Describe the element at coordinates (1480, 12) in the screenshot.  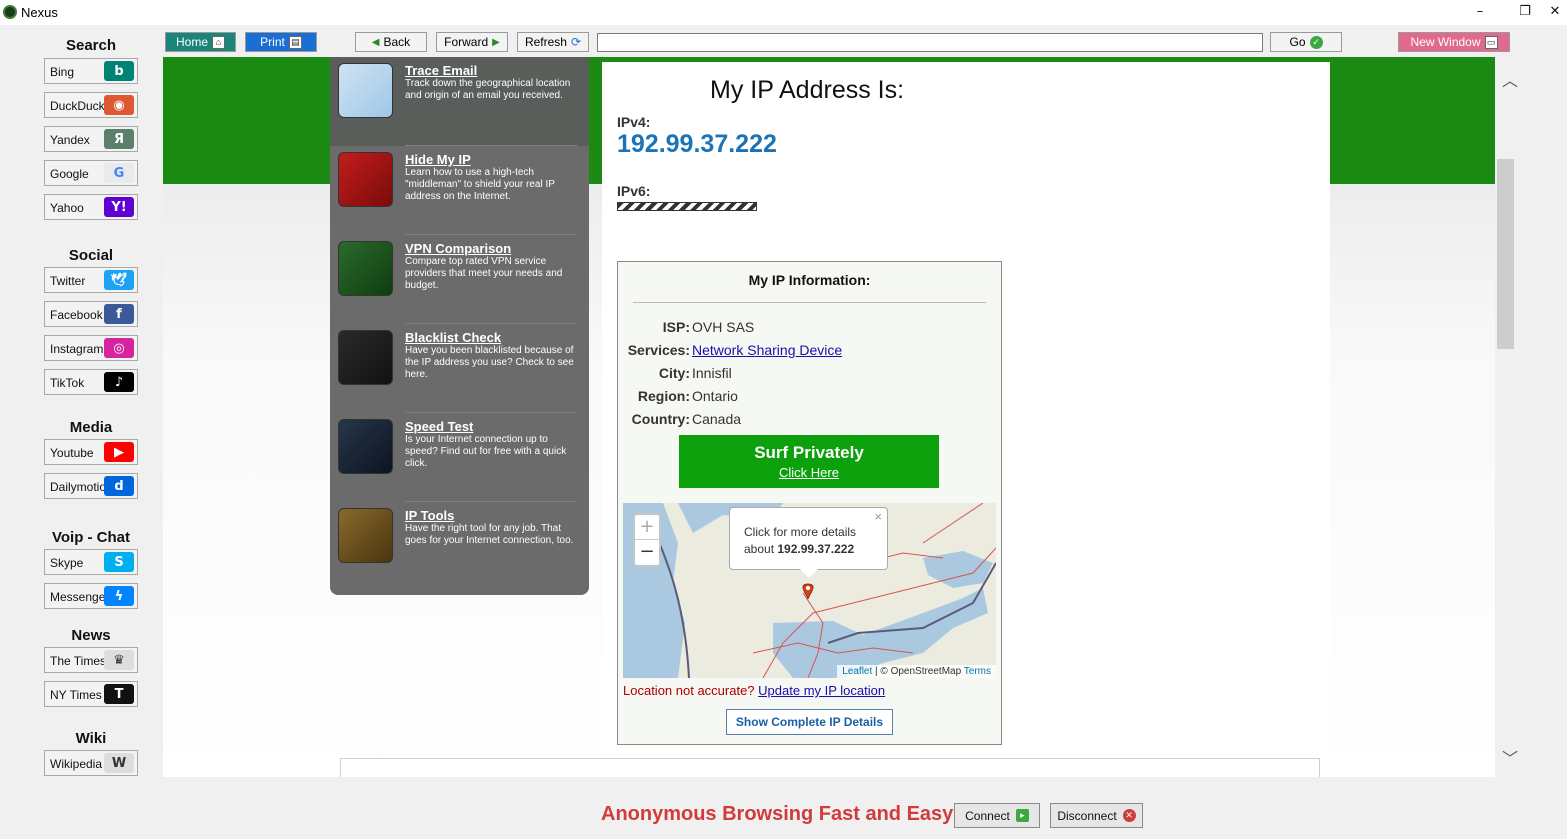
I see `minimize-button: –` at that location.